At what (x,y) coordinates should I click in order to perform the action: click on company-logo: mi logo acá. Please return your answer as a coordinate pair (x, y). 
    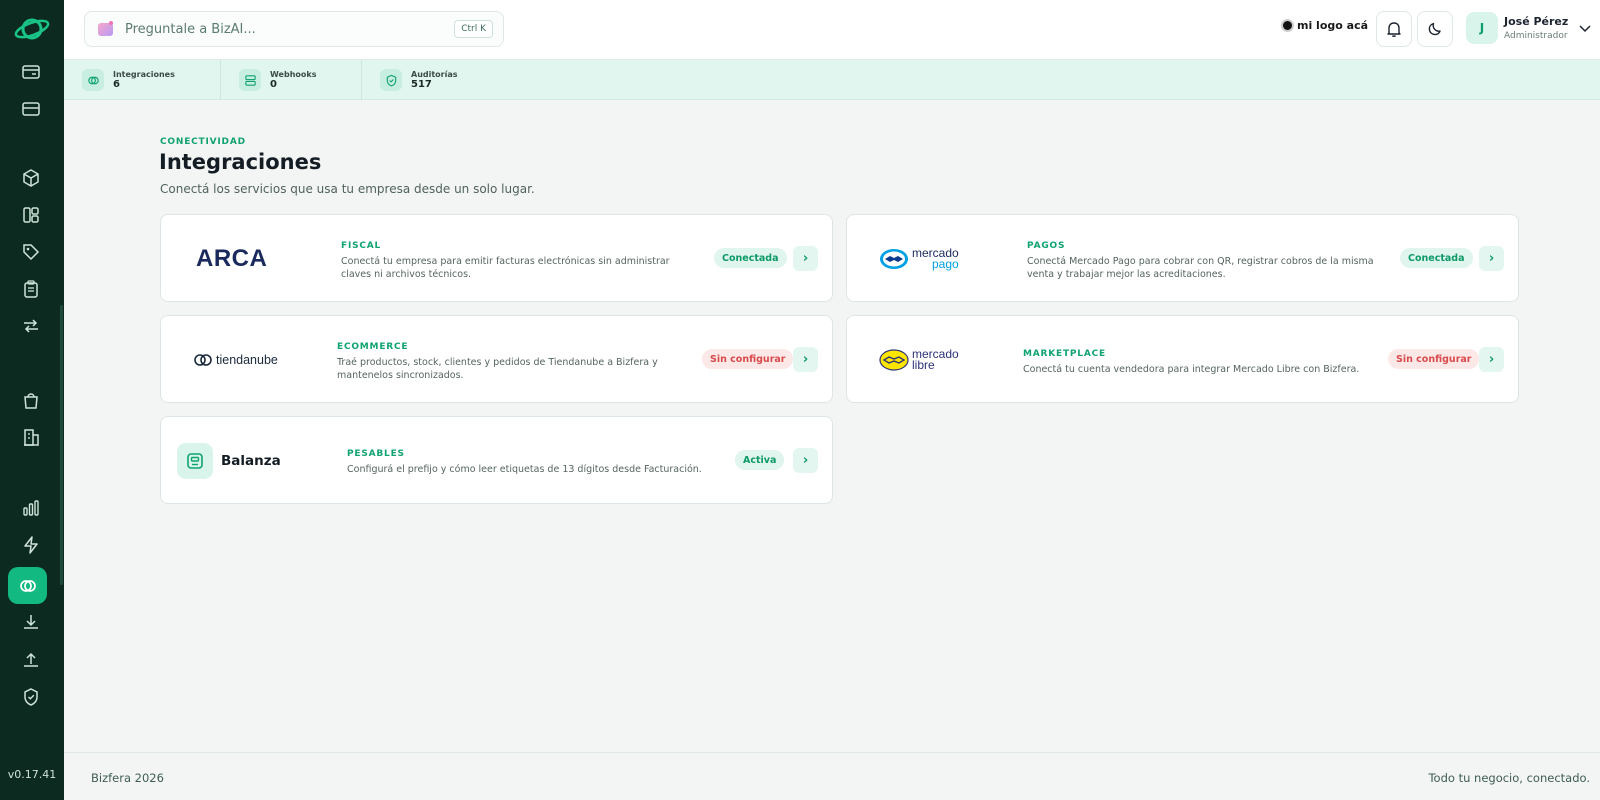
    Looking at the image, I should click on (1324, 25).